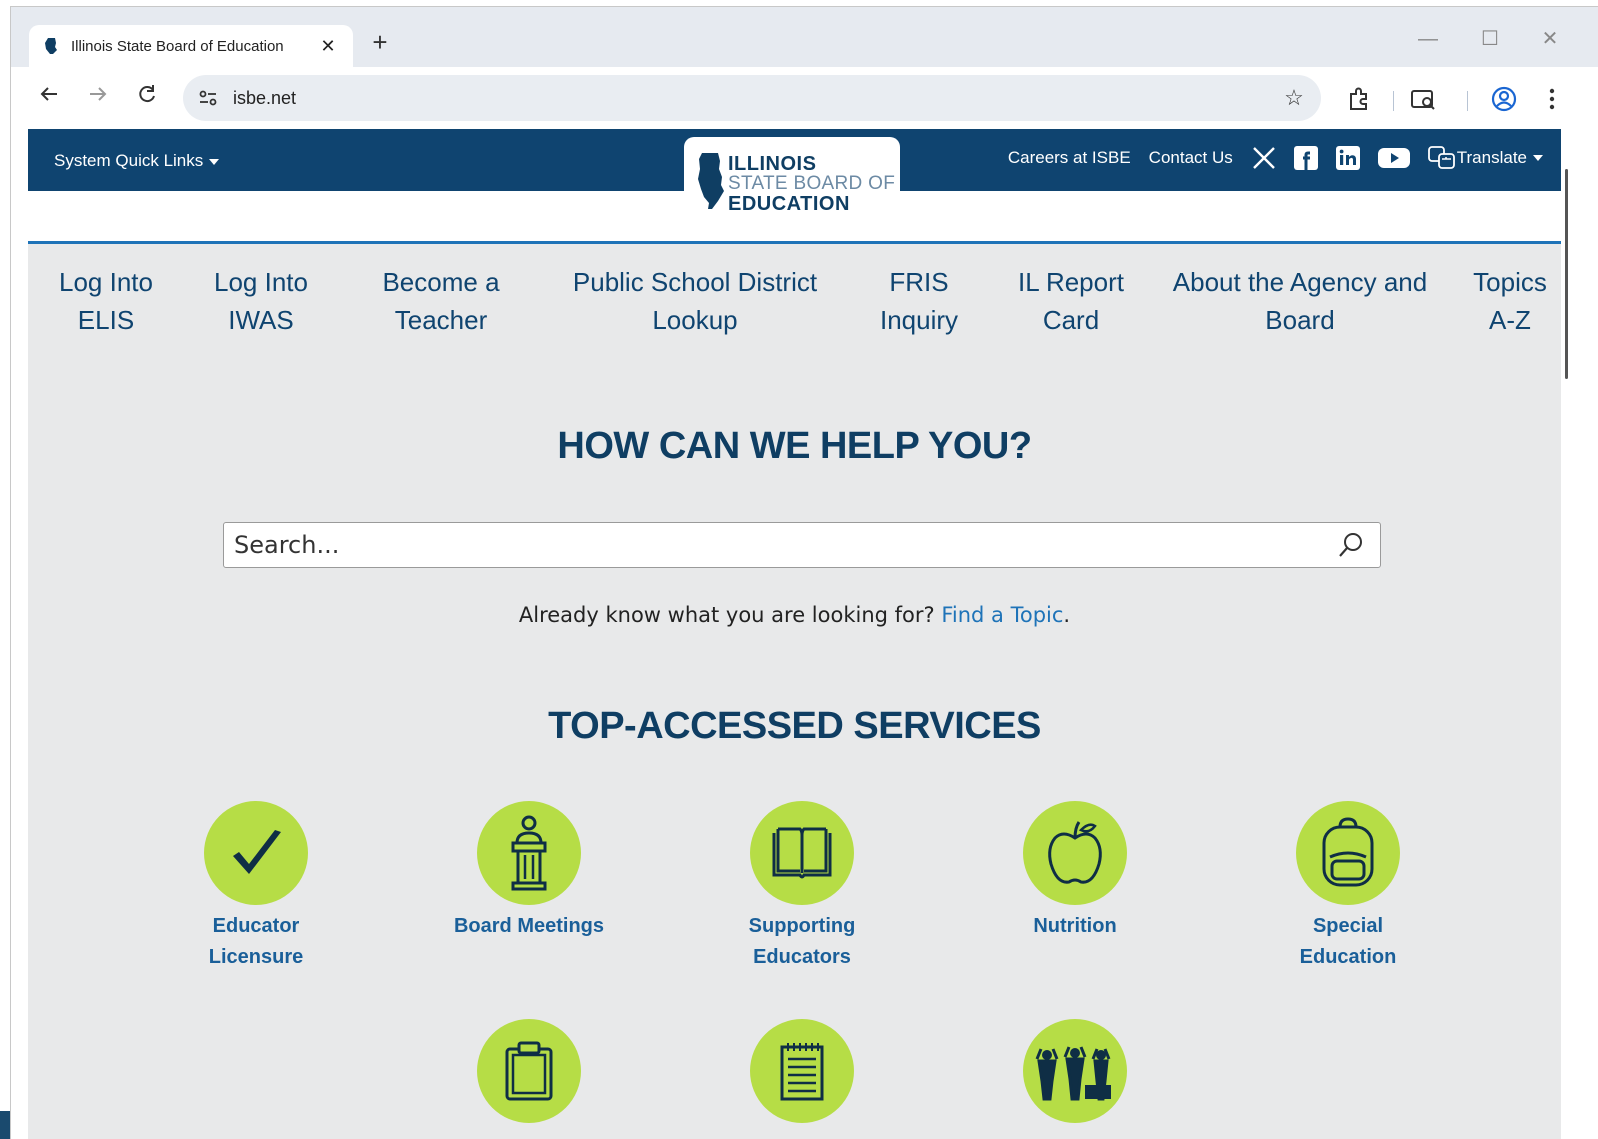 This screenshot has width=1598, height=1139. Describe the element at coordinates (789, 204) in the screenshot. I see `logo-line-education: EDUCATION` at that location.